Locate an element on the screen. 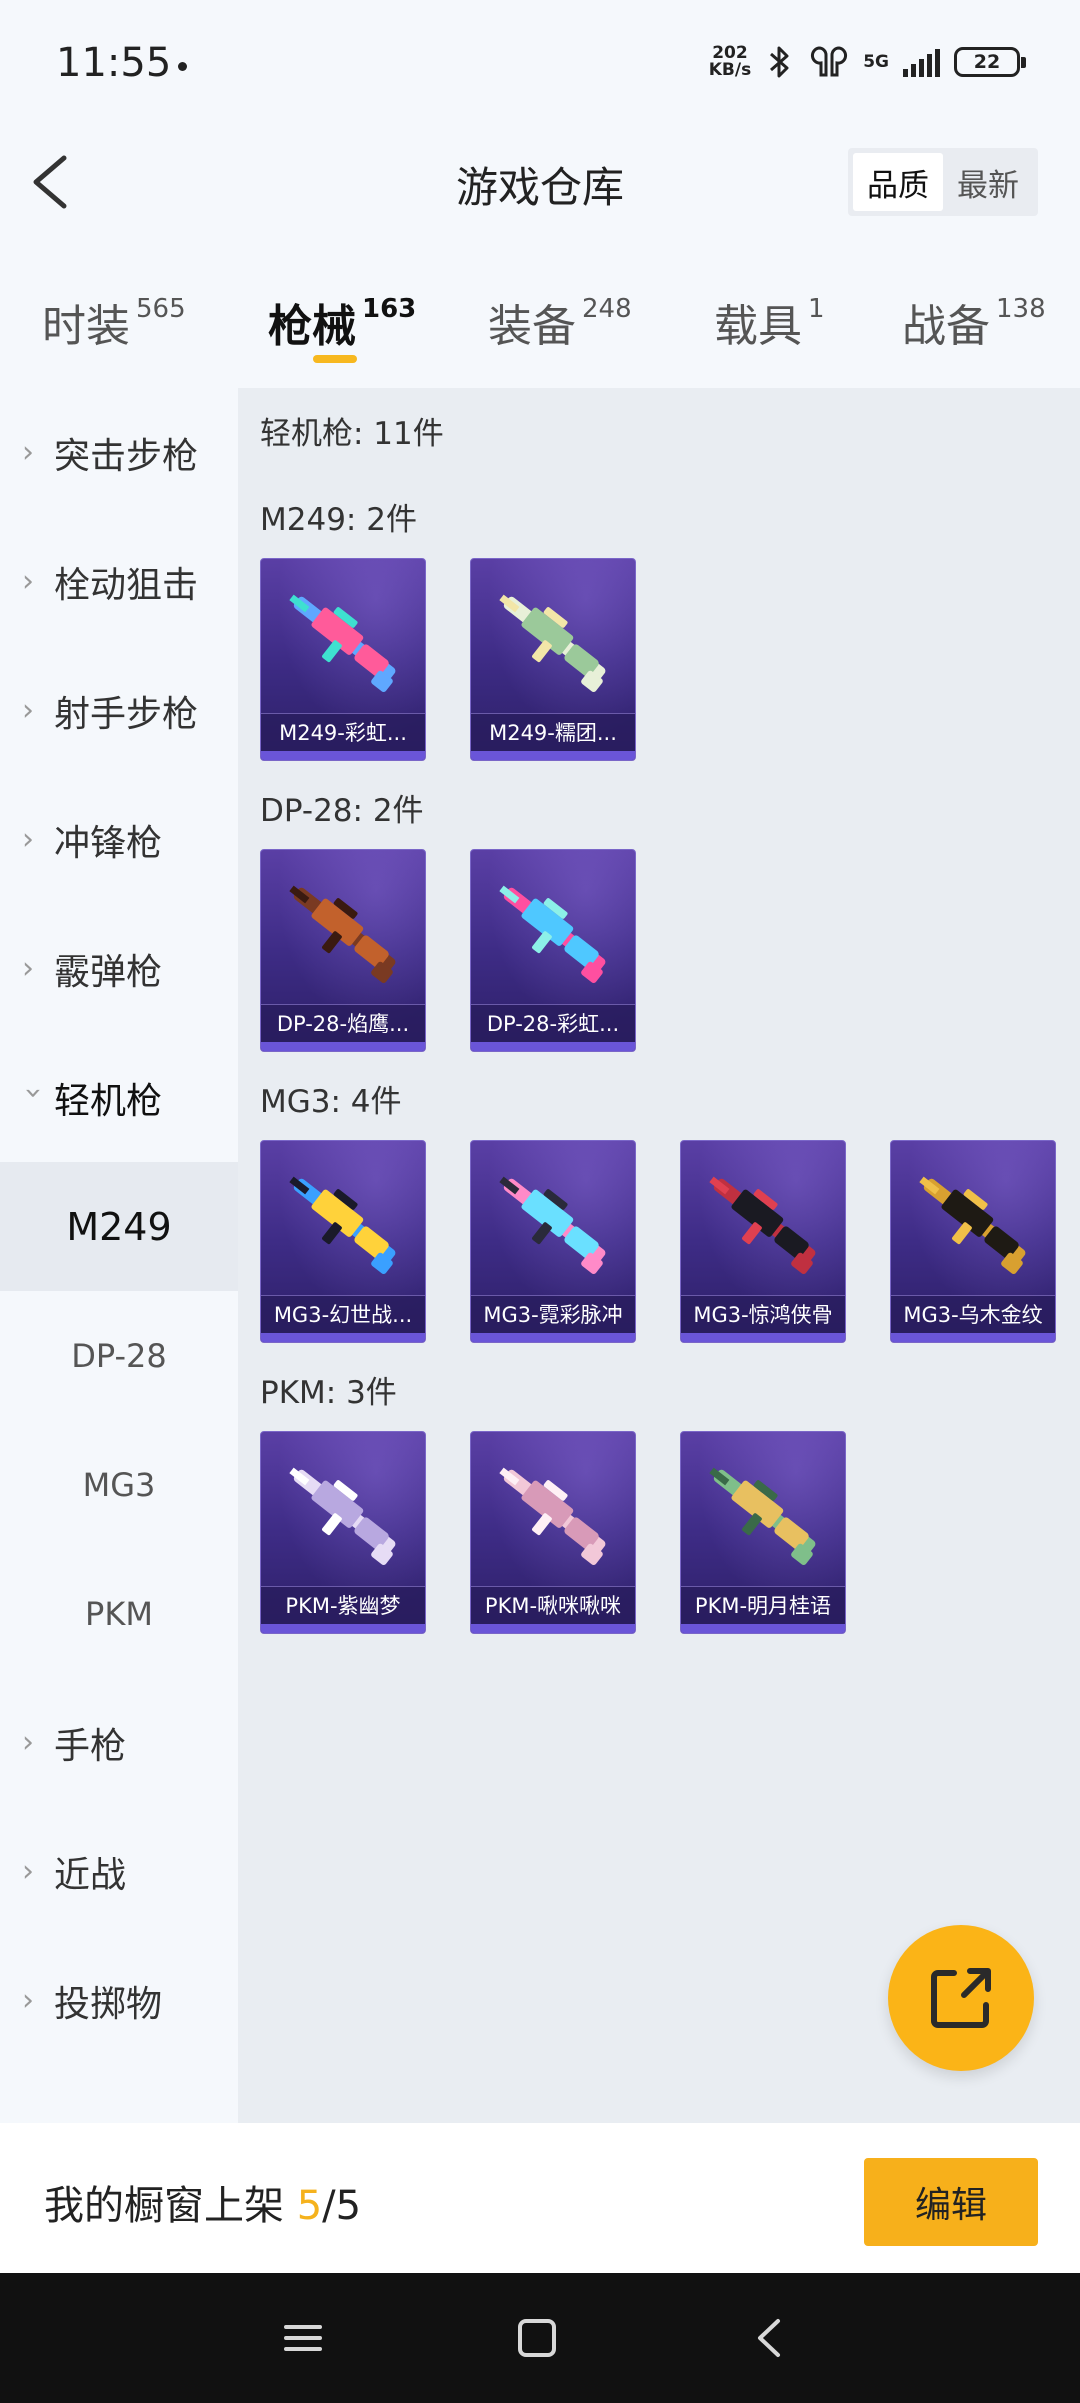 Image resolution: width=1080 pixels, height=2403 pixels. group-heading-dp28: DP-28: 2件 is located at coordinates (342, 811).